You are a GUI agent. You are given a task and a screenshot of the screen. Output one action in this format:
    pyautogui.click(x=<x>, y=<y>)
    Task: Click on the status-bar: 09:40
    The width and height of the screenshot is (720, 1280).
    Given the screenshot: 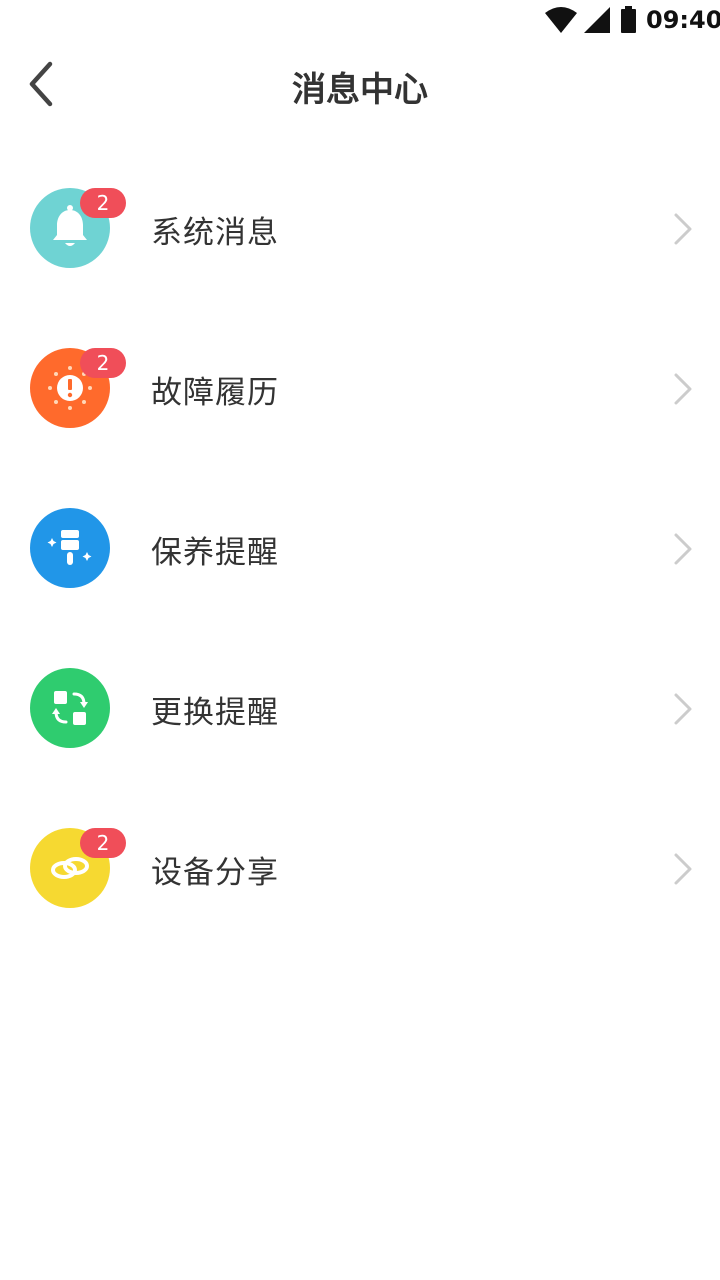 What is the action you would take?
    pyautogui.click(x=360, y=20)
    